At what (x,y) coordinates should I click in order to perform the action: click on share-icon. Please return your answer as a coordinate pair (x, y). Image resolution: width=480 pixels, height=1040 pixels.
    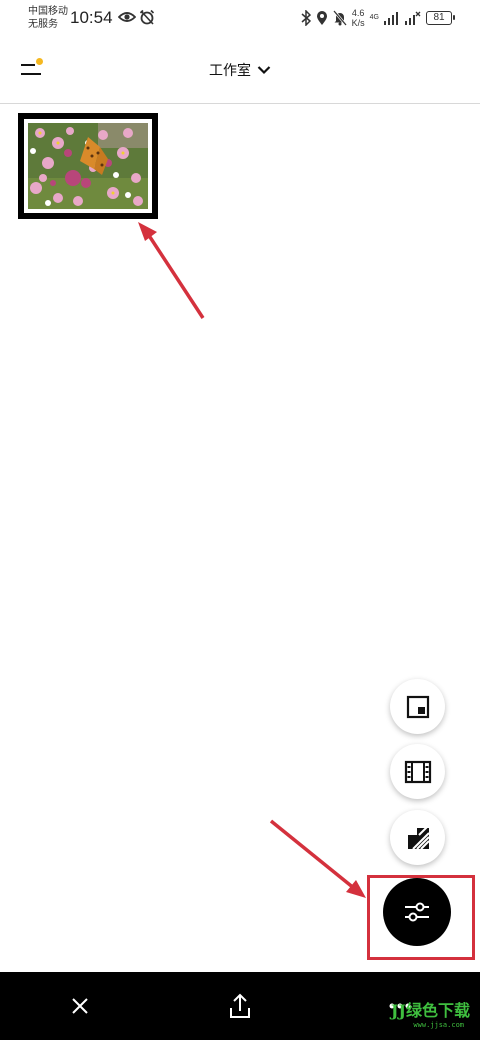
    Looking at the image, I should click on (240, 1005).